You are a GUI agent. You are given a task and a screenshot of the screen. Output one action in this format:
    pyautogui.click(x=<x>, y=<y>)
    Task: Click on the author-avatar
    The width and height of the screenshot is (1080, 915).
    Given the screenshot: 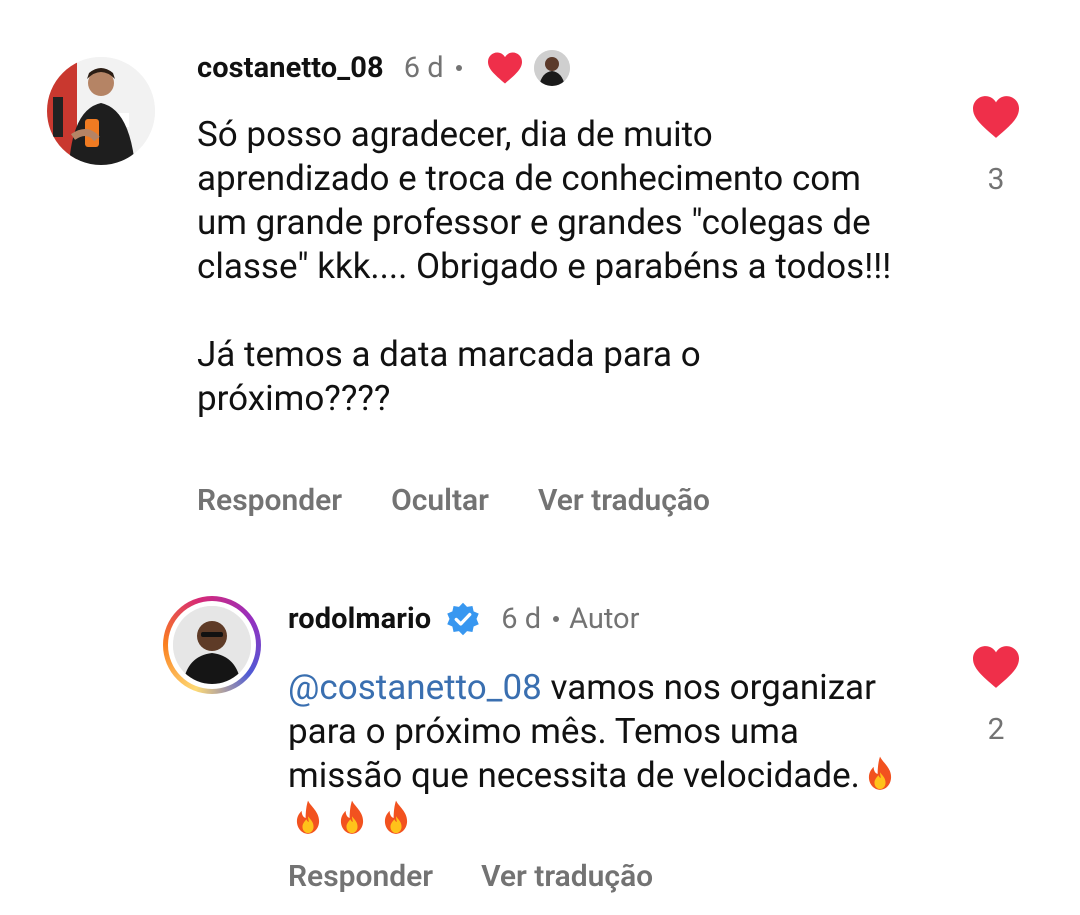 What is the action you would take?
    pyautogui.click(x=551, y=68)
    